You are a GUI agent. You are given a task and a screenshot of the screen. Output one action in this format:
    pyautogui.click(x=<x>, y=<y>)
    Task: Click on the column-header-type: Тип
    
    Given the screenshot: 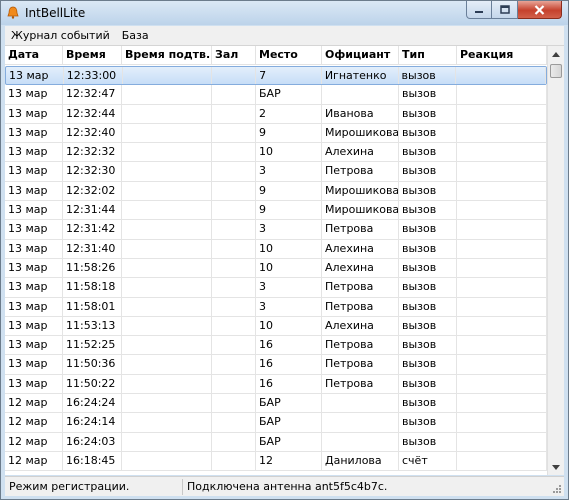 What is the action you would take?
    pyautogui.click(x=428, y=55)
    